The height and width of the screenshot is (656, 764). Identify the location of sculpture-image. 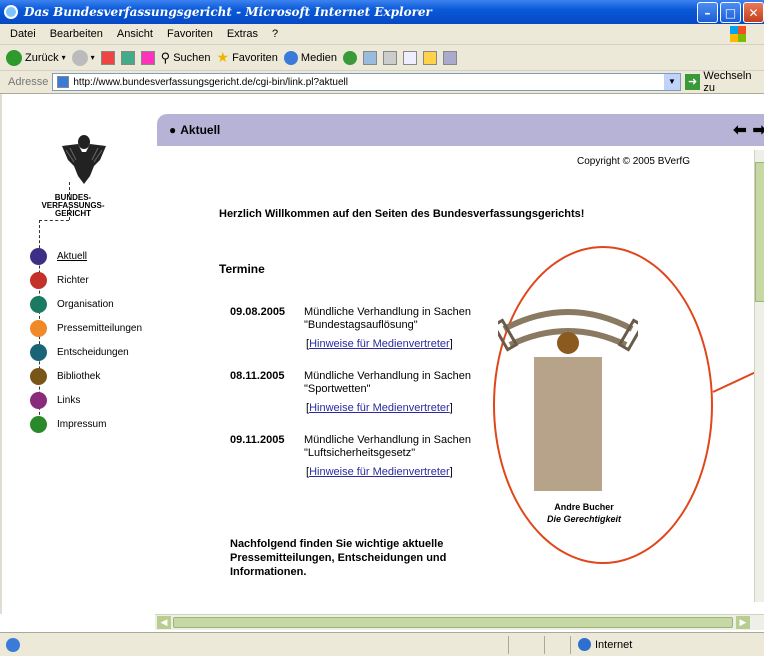
(568, 400).